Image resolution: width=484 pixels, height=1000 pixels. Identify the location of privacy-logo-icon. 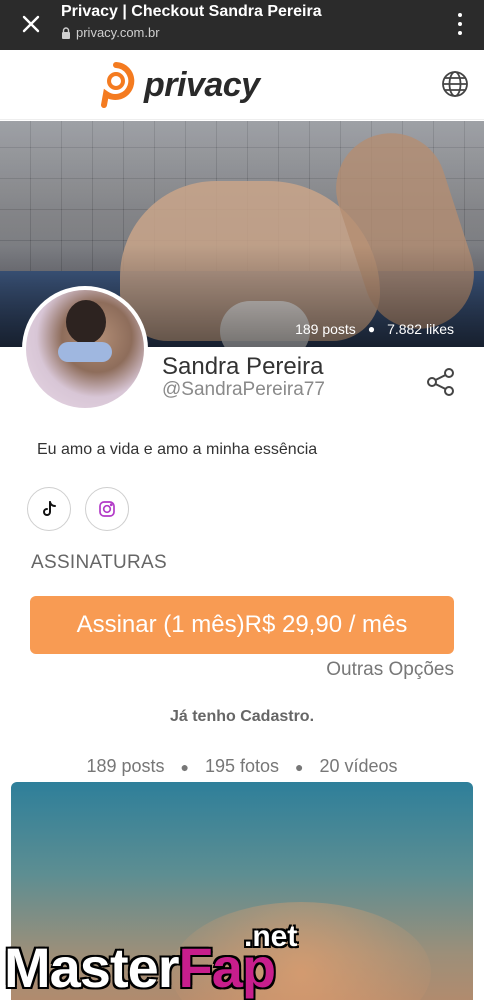
(118, 85).